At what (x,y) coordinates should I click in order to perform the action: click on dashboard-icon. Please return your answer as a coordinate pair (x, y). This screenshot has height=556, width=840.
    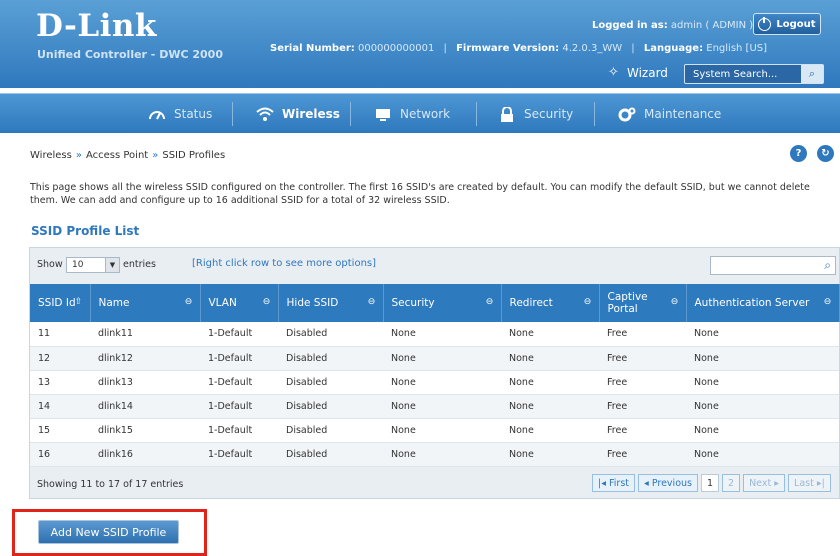
    Looking at the image, I should click on (157, 114).